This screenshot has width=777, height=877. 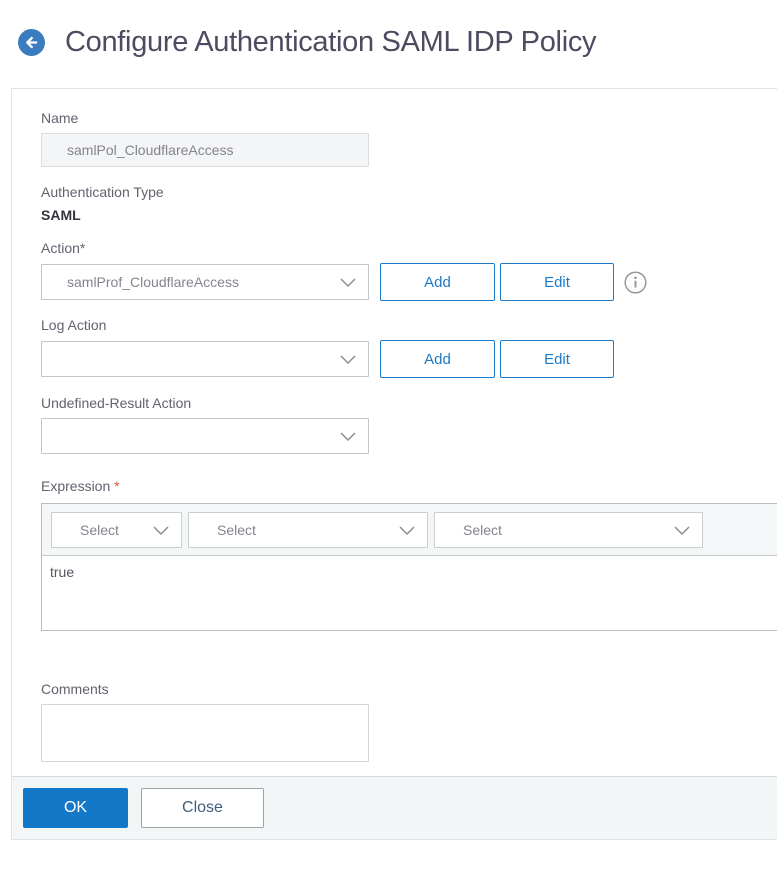 I want to click on log-action-row: Add Edit, so click(x=394, y=359).